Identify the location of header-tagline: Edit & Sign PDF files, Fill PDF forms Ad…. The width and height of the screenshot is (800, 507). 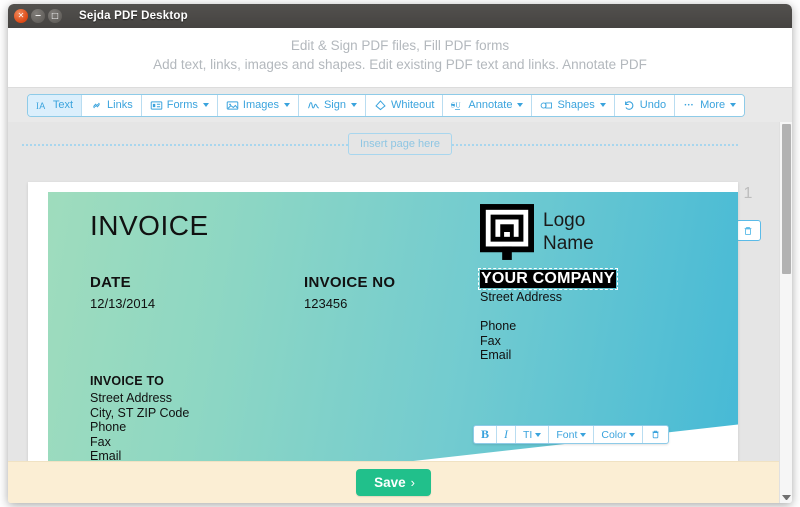
(400, 57).